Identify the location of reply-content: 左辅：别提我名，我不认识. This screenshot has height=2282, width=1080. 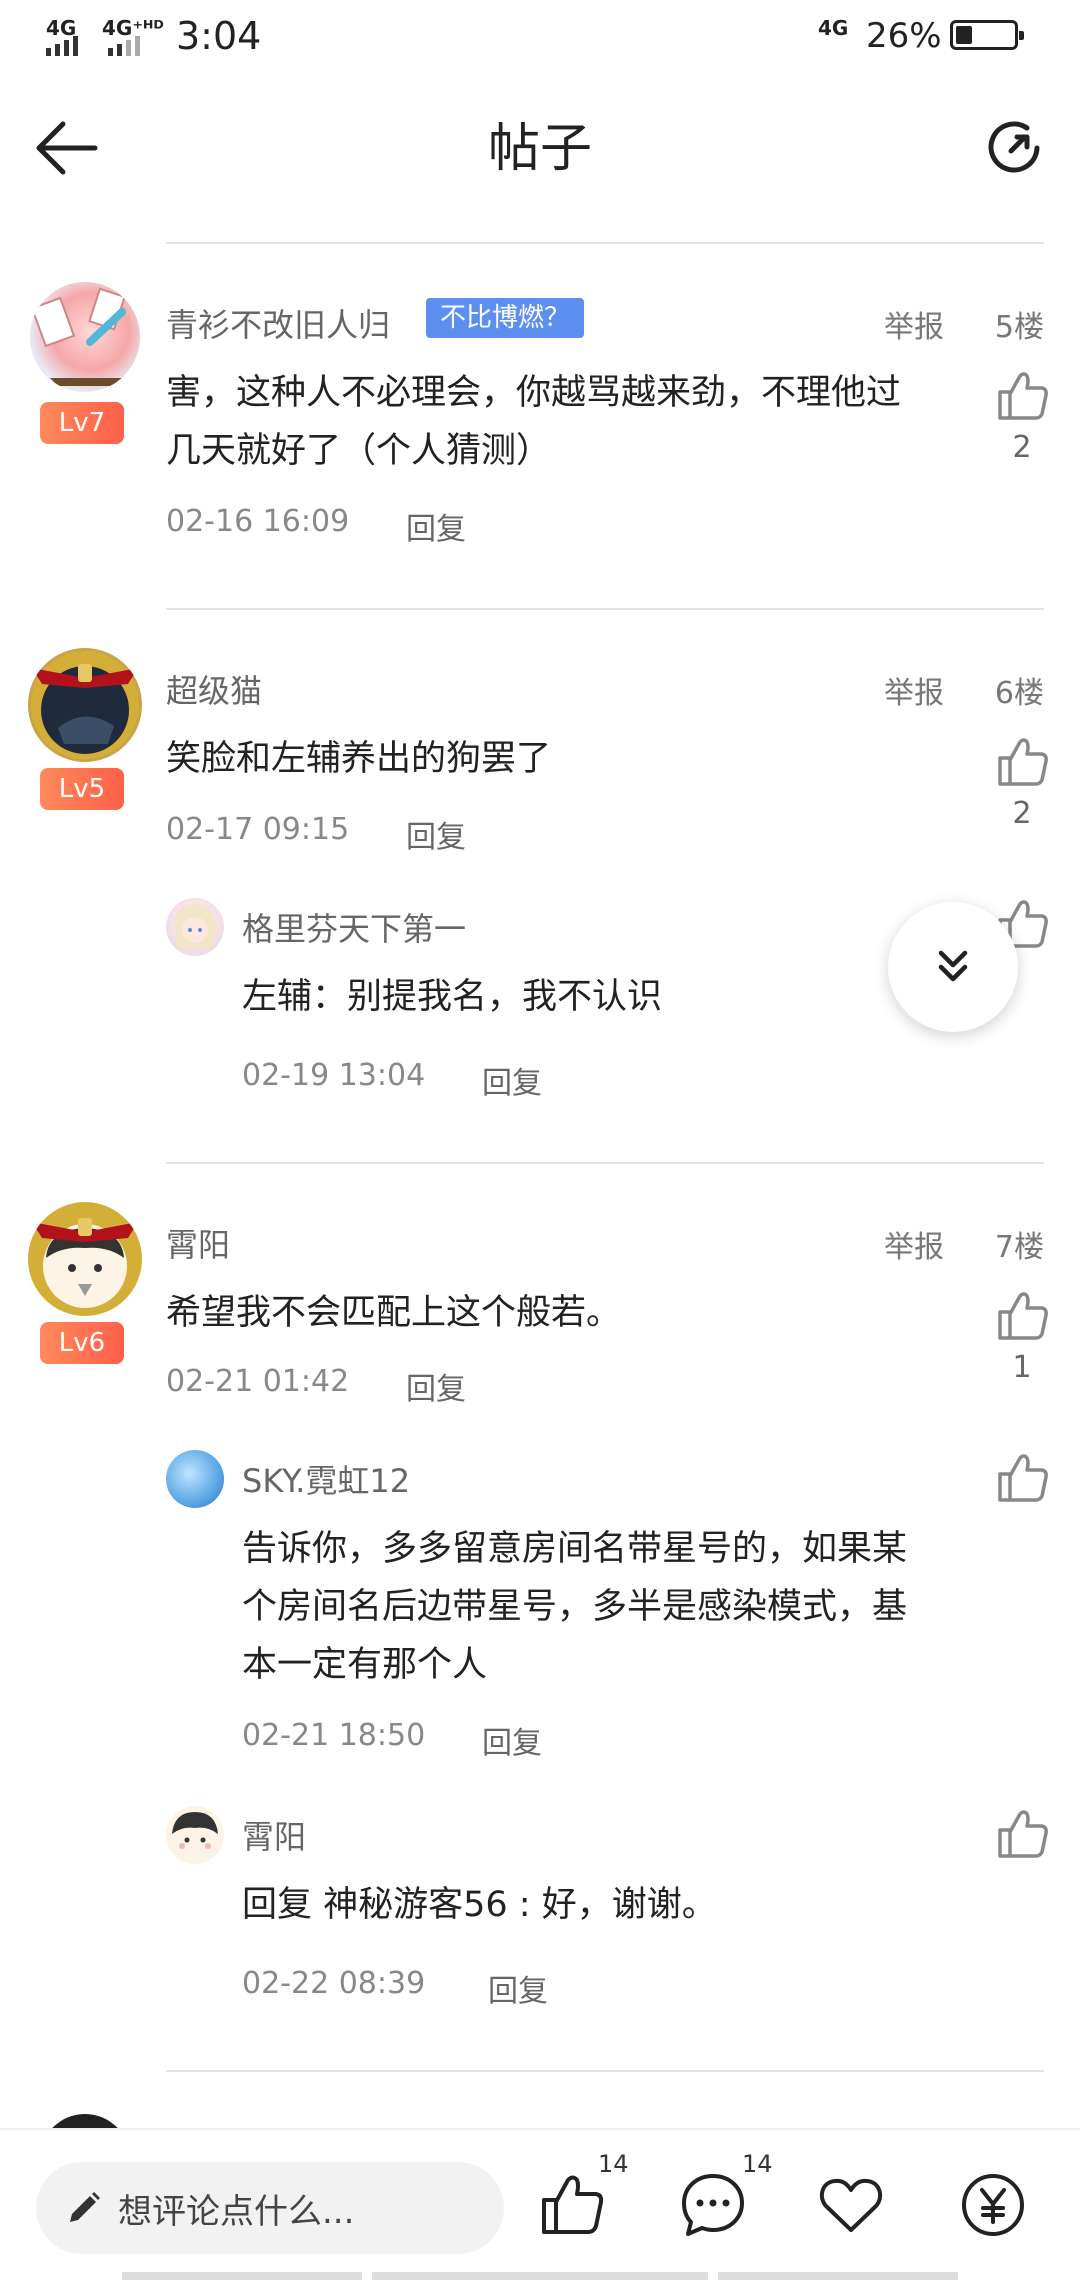
(452, 997).